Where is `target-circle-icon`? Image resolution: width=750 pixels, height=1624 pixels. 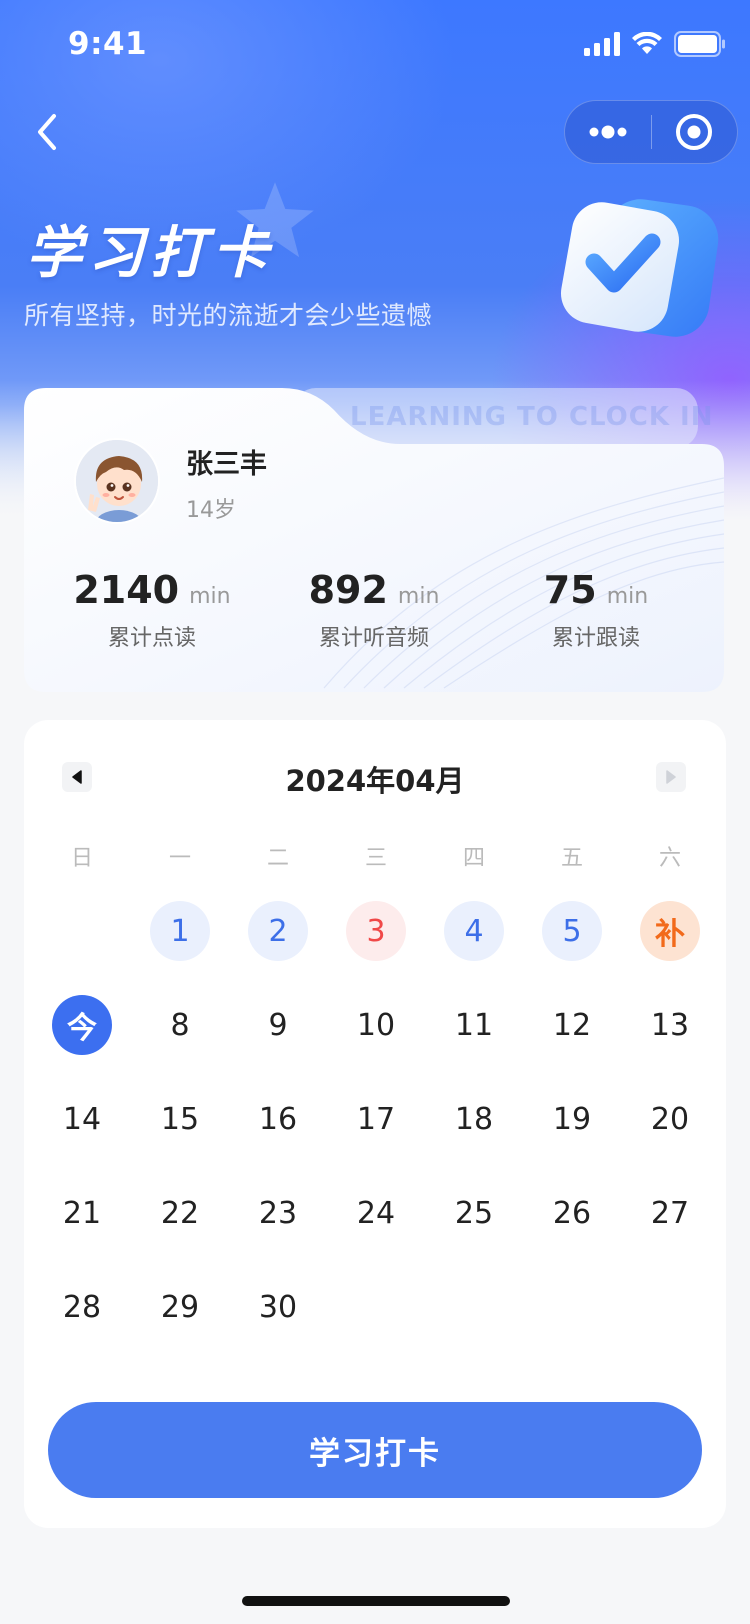 target-circle-icon is located at coordinates (694, 132).